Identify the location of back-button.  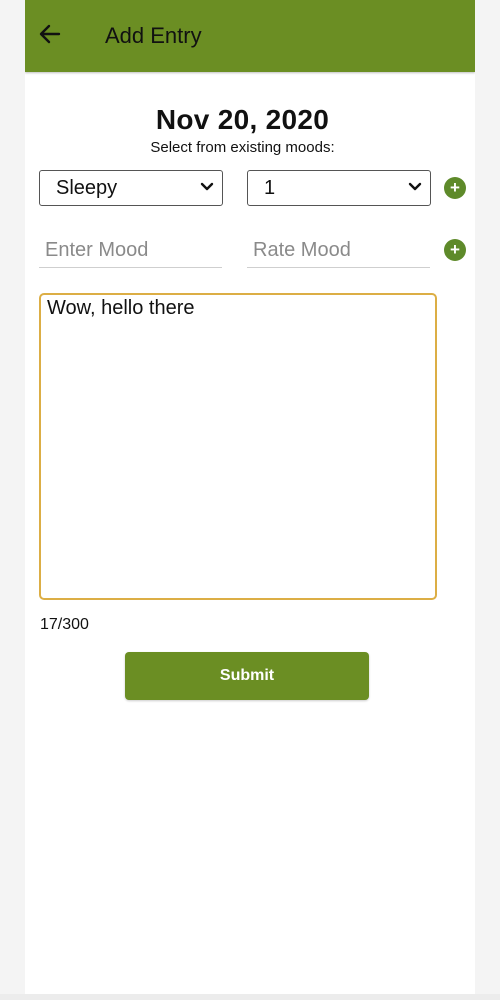
(50, 34).